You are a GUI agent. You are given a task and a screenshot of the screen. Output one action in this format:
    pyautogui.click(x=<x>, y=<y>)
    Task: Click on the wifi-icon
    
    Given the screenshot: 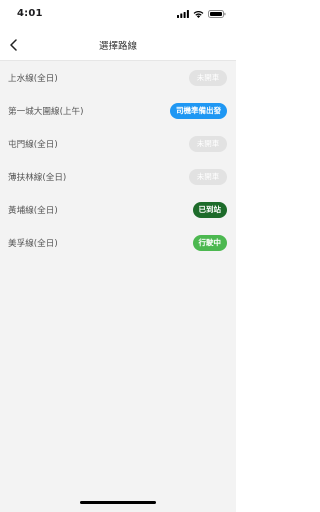 What is the action you would take?
    pyautogui.click(x=198, y=14)
    